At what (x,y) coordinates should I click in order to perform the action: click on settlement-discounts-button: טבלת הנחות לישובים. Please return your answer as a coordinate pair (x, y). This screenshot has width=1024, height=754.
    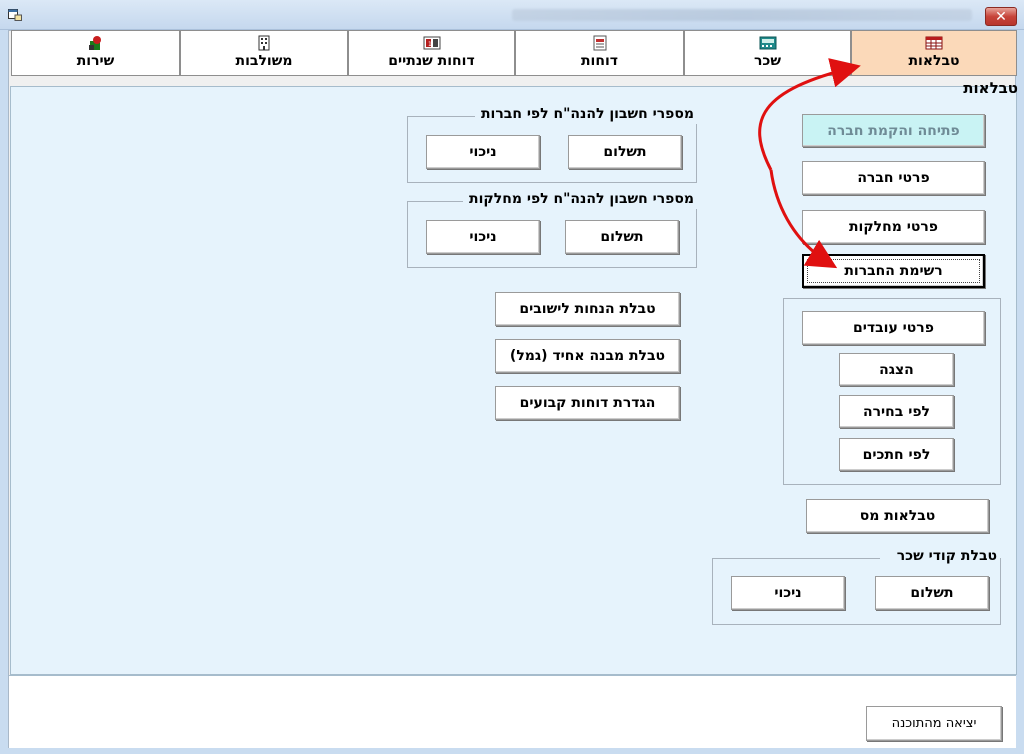
    Looking at the image, I should click on (587, 309).